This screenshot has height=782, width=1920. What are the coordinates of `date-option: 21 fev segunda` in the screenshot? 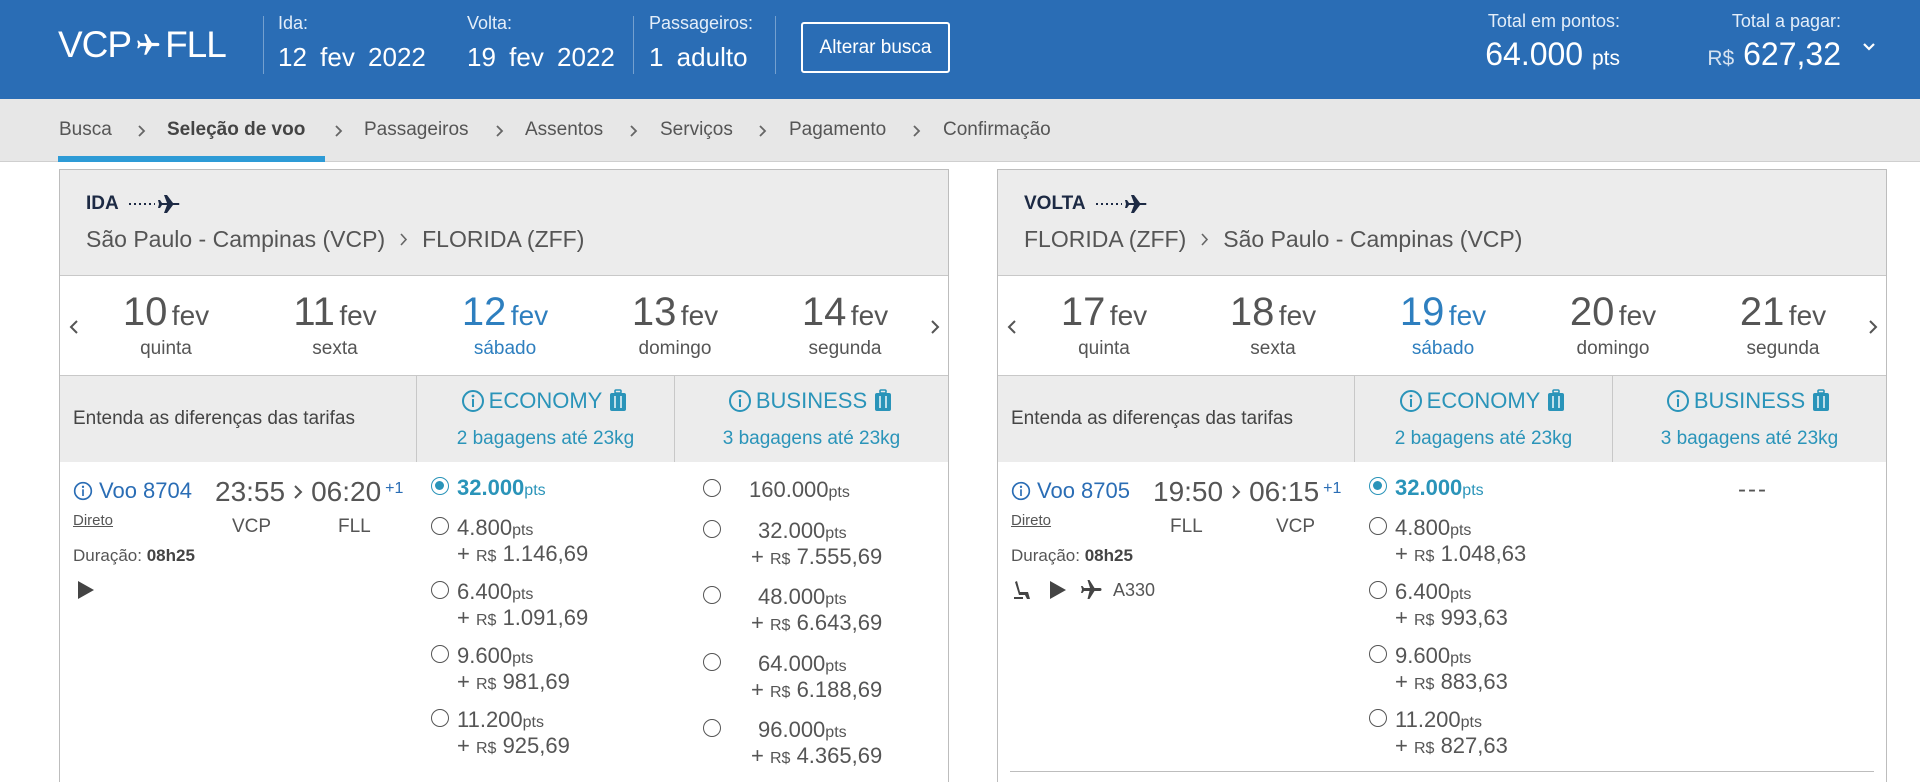 It's located at (1783, 325).